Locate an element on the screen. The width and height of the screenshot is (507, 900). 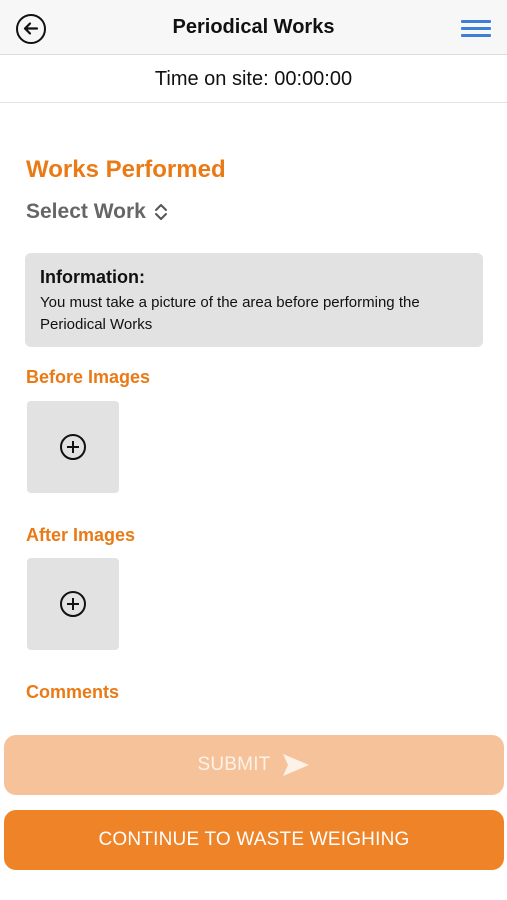
app-header: Periodical Works is located at coordinates (253, 27).